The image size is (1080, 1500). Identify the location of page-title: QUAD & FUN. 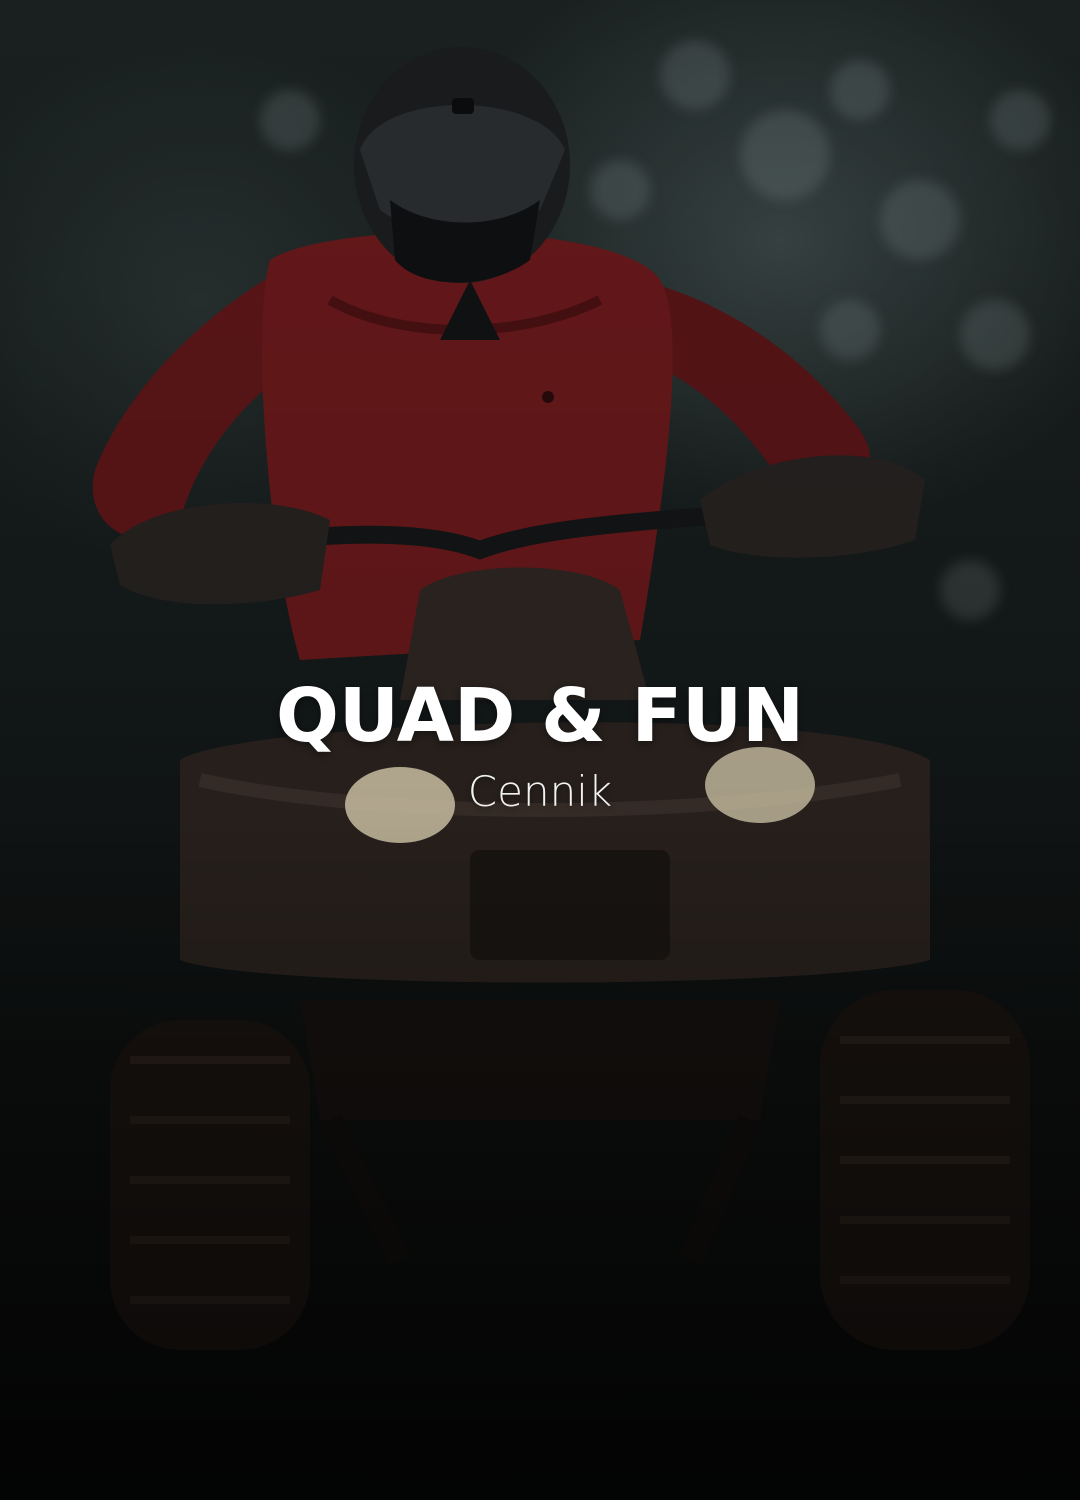
(540, 716).